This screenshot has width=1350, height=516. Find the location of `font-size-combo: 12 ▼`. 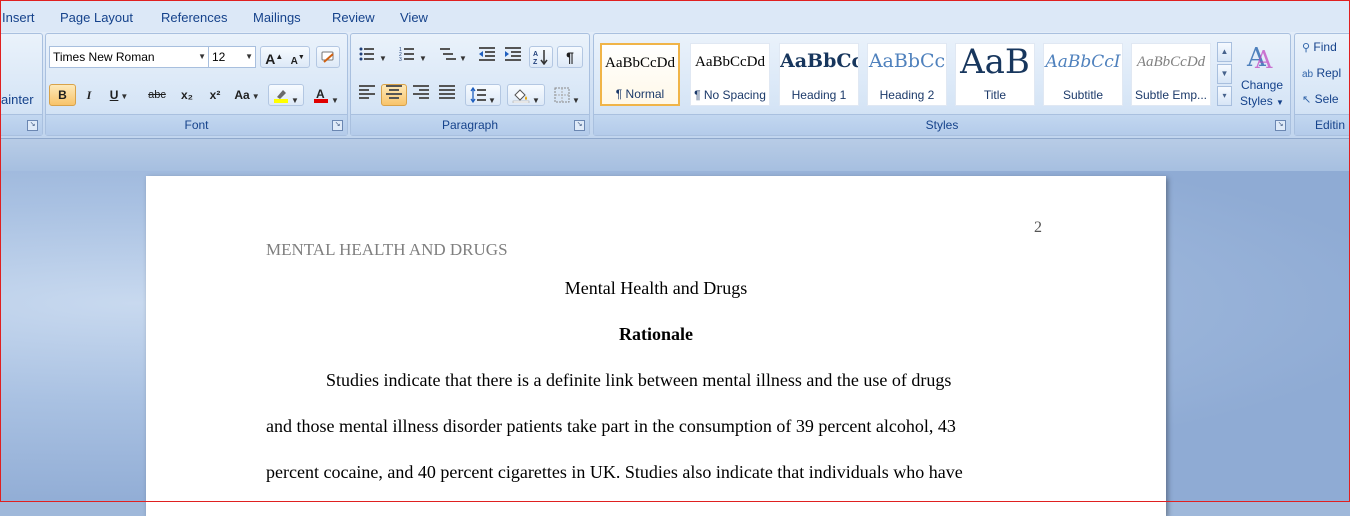

font-size-combo: 12 ▼ is located at coordinates (232, 57).